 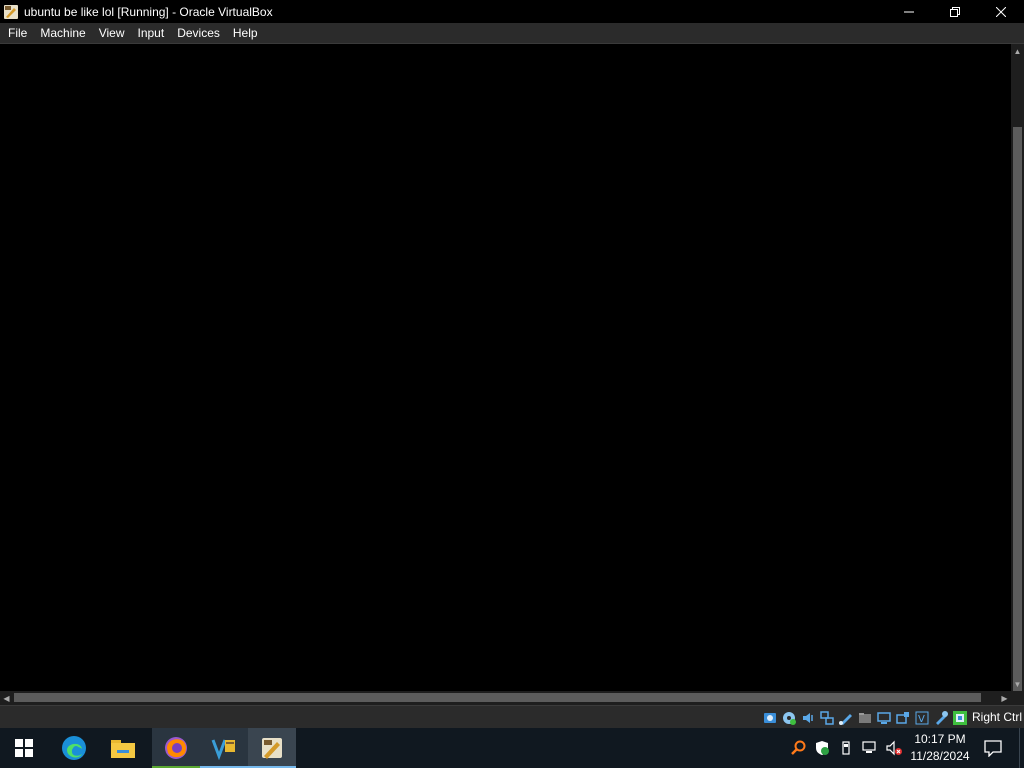 I want to click on firefox-icon, so click(x=176, y=748).